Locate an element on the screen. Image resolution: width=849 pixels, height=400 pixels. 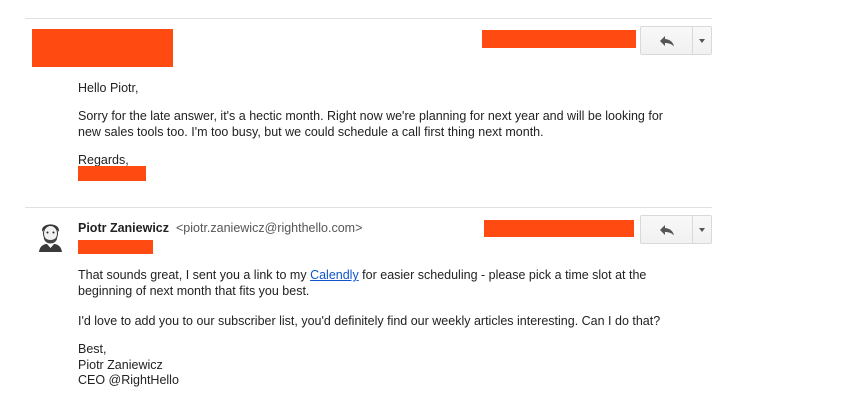
signature-name: Piotr Zaniewicz is located at coordinates (120, 365).